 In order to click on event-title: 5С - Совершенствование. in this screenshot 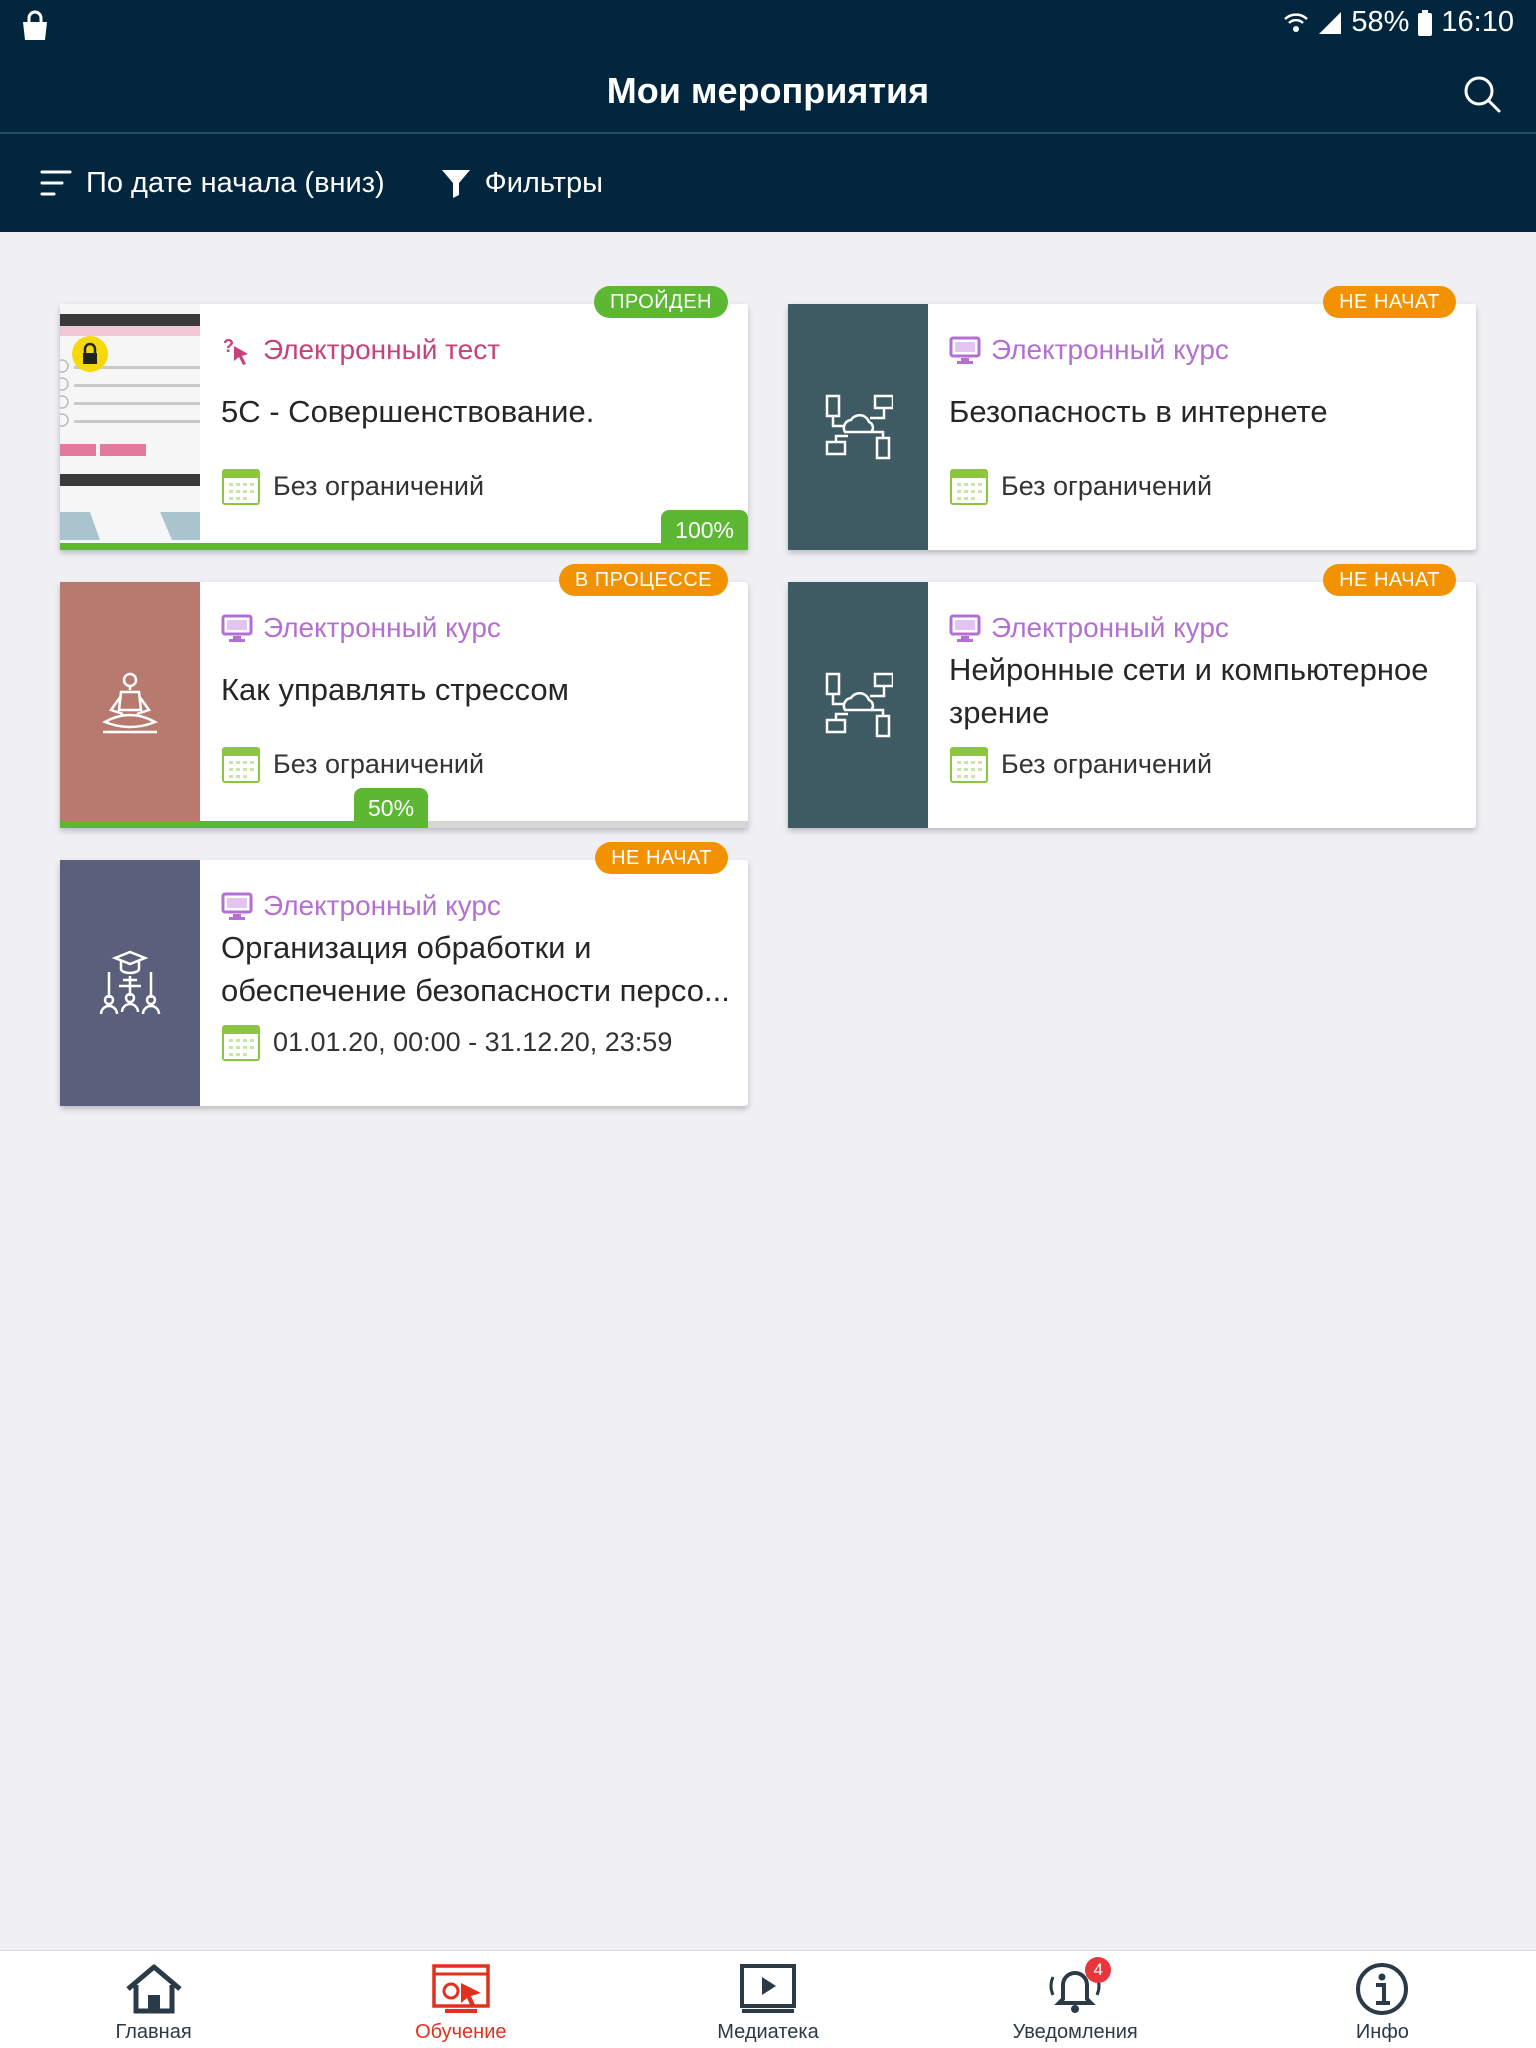, I will do `click(408, 411)`.